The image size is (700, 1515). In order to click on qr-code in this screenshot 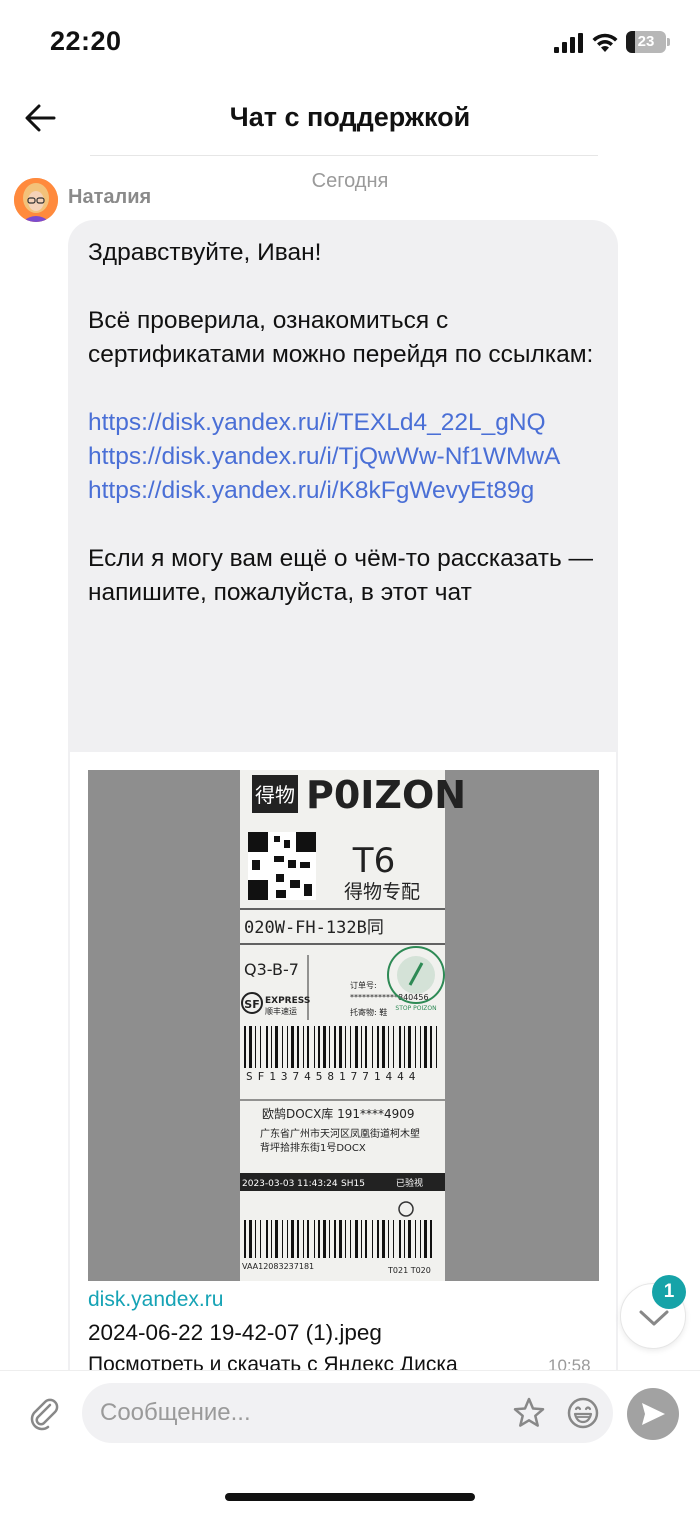, I will do `click(282, 866)`.